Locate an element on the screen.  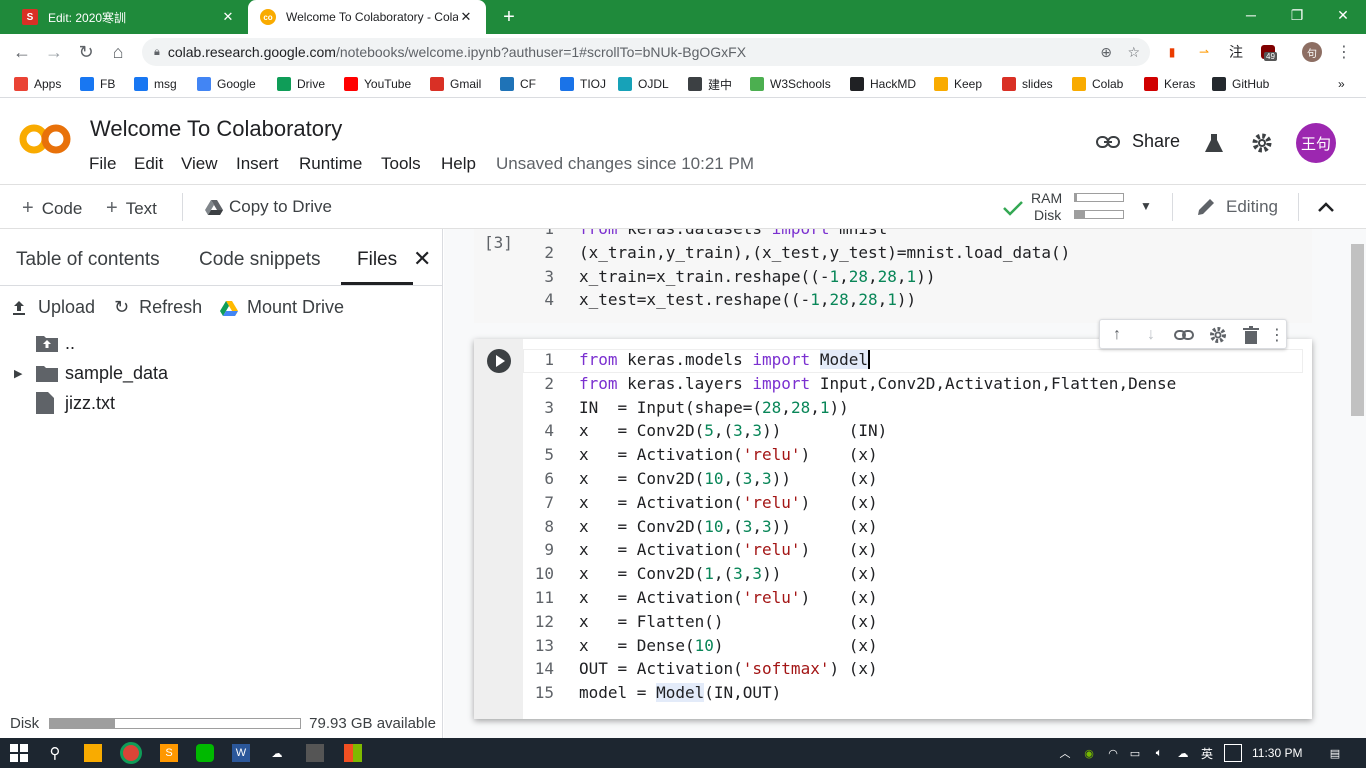
home-icon: ⌂ is located at coordinates (118, 52).